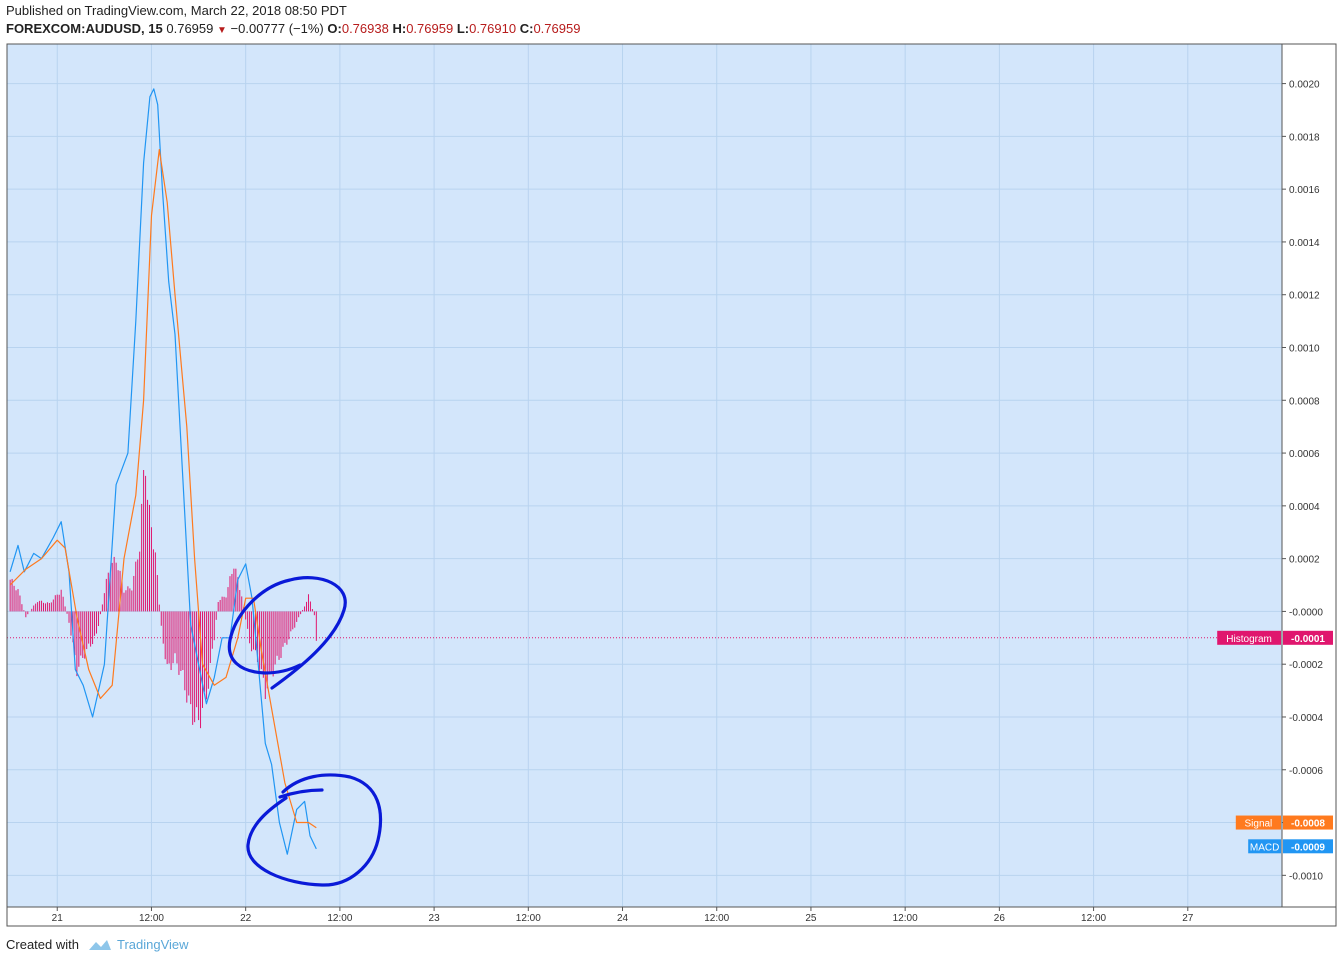  What do you see at coordinates (1308, 639) in the screenshot?
I see `last-value-number: -0.0001` at bounding box center [1308, 639].